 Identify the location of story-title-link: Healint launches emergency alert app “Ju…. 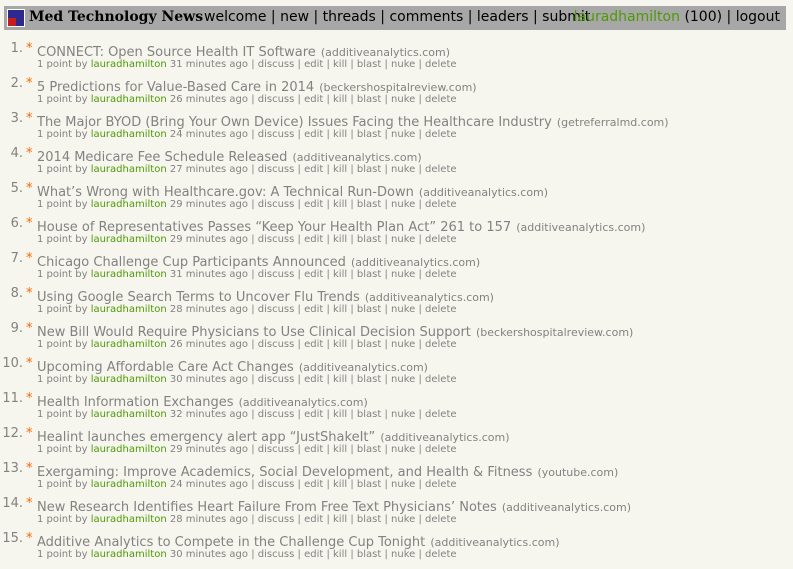
(206, 437).